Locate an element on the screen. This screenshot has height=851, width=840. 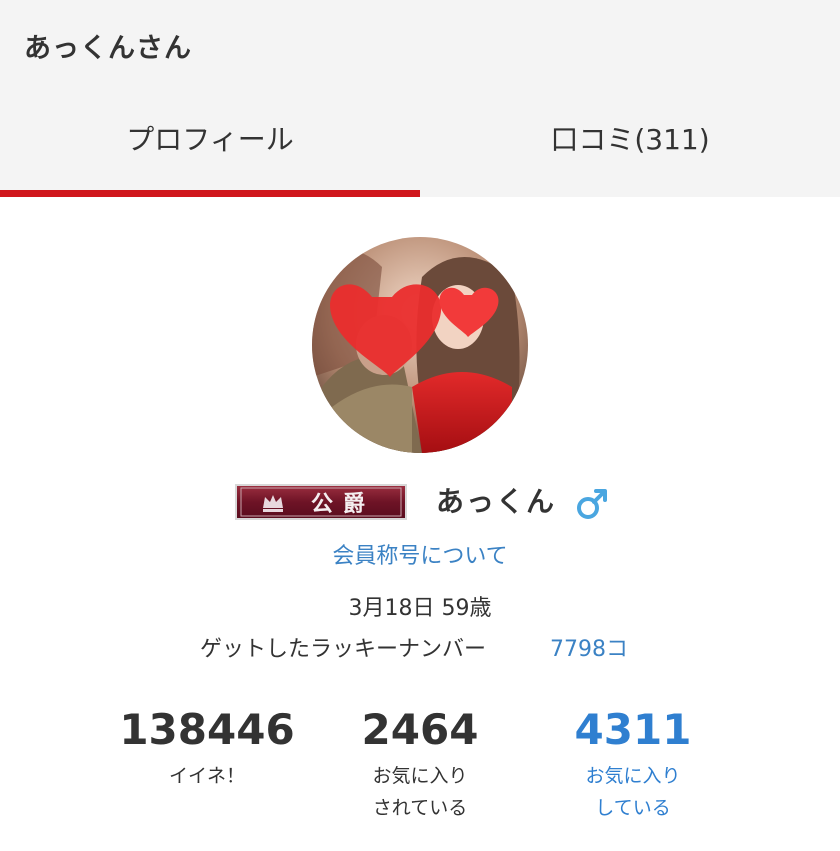
favoriting-label-line1: お気に入り is located at coordinates (633, 776).